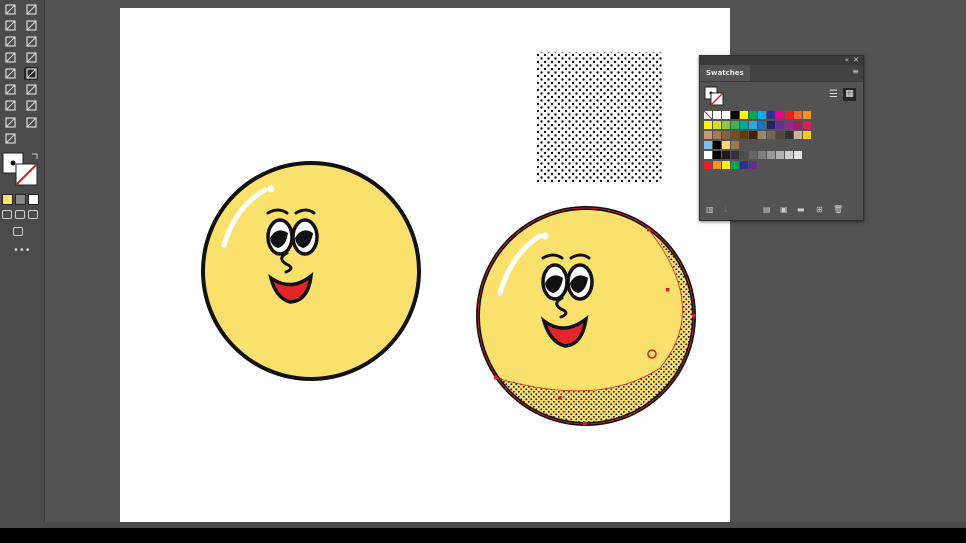 This screenshot has height=543, width=966. Describe the element at coordinates (725, 73) in the screenshot. I see `tab-swatches: Swatches` at that location.